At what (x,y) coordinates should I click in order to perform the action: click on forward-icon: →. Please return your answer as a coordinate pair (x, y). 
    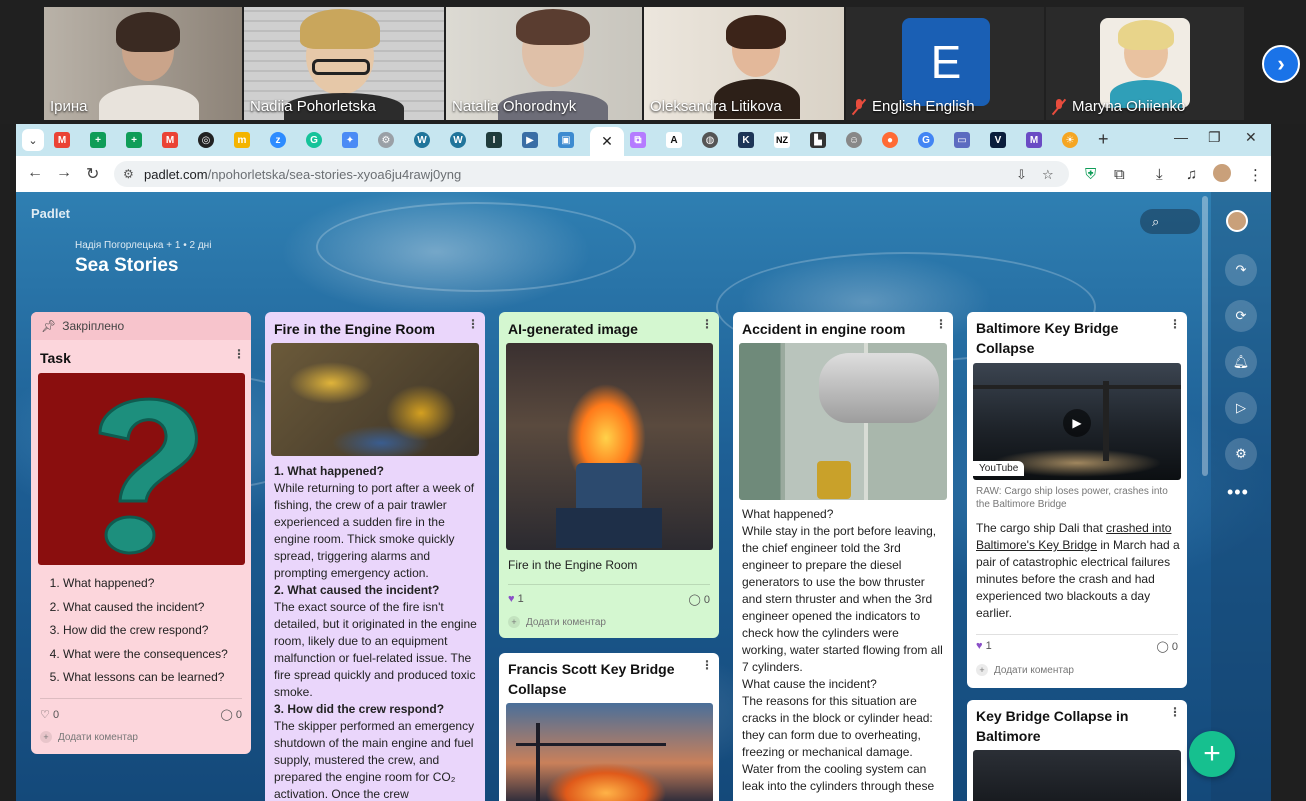
    Looking at the image, I should click on (64, 173).